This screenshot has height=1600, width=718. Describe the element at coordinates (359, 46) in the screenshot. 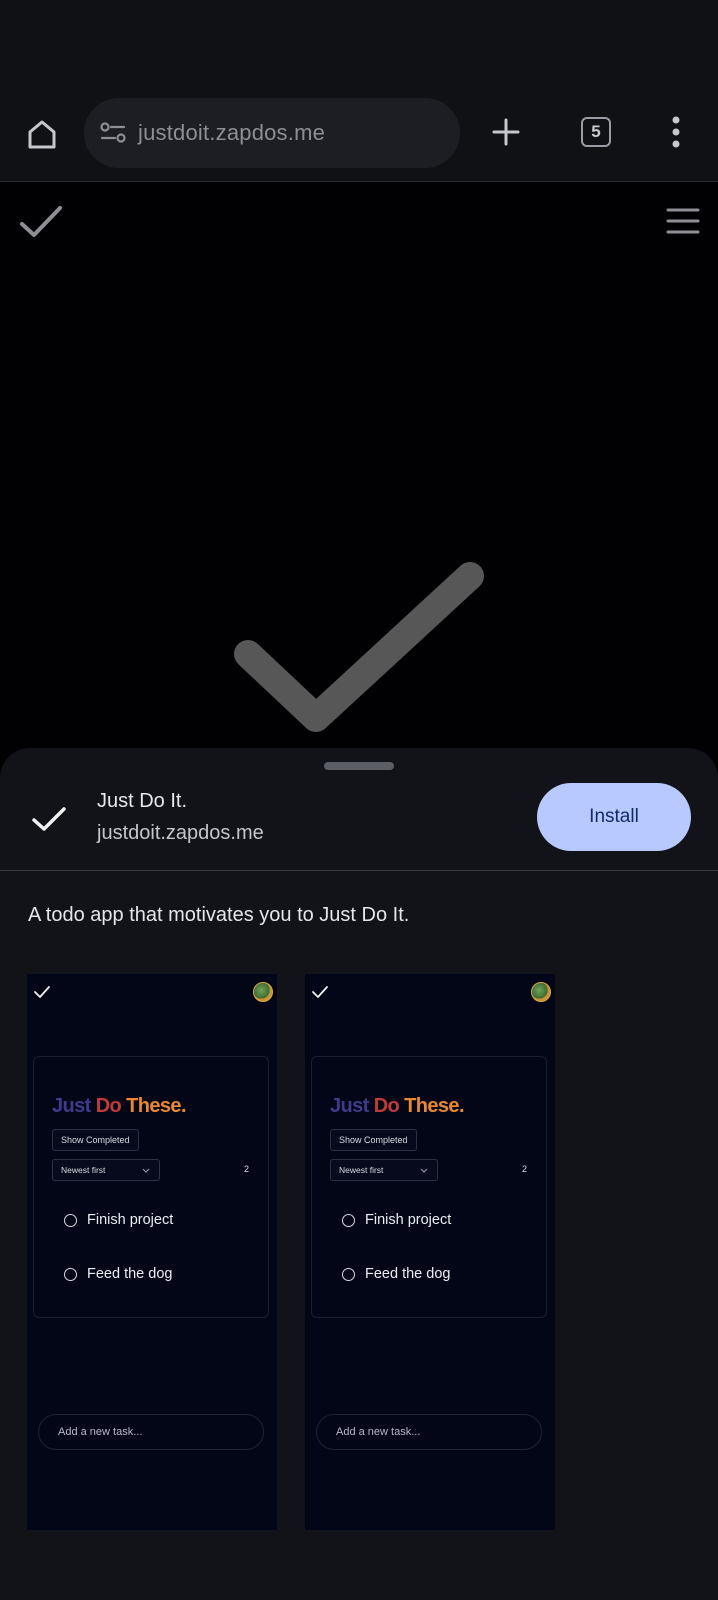

I see `status-bar-area` at that location.